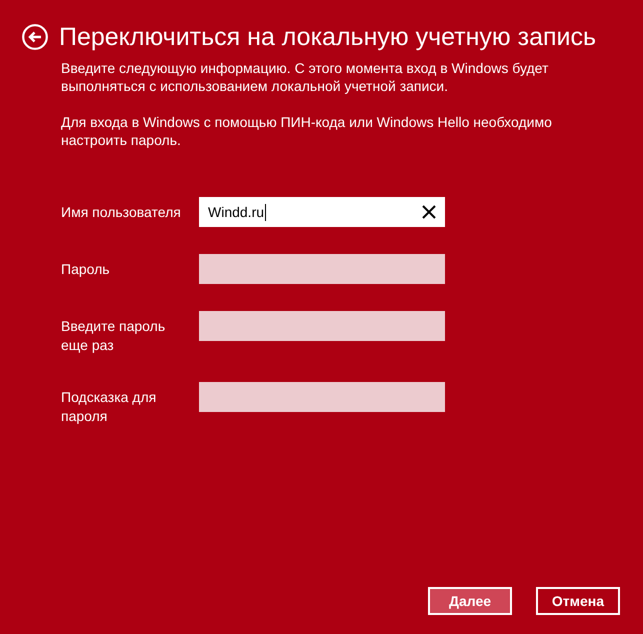 Image resolution: width=643 pixels, height=634 pixels. What do you see at coordinates (578, 601) in the screenshot?
I see `cancel-button: Отмена` at bounding box center [578, 601].